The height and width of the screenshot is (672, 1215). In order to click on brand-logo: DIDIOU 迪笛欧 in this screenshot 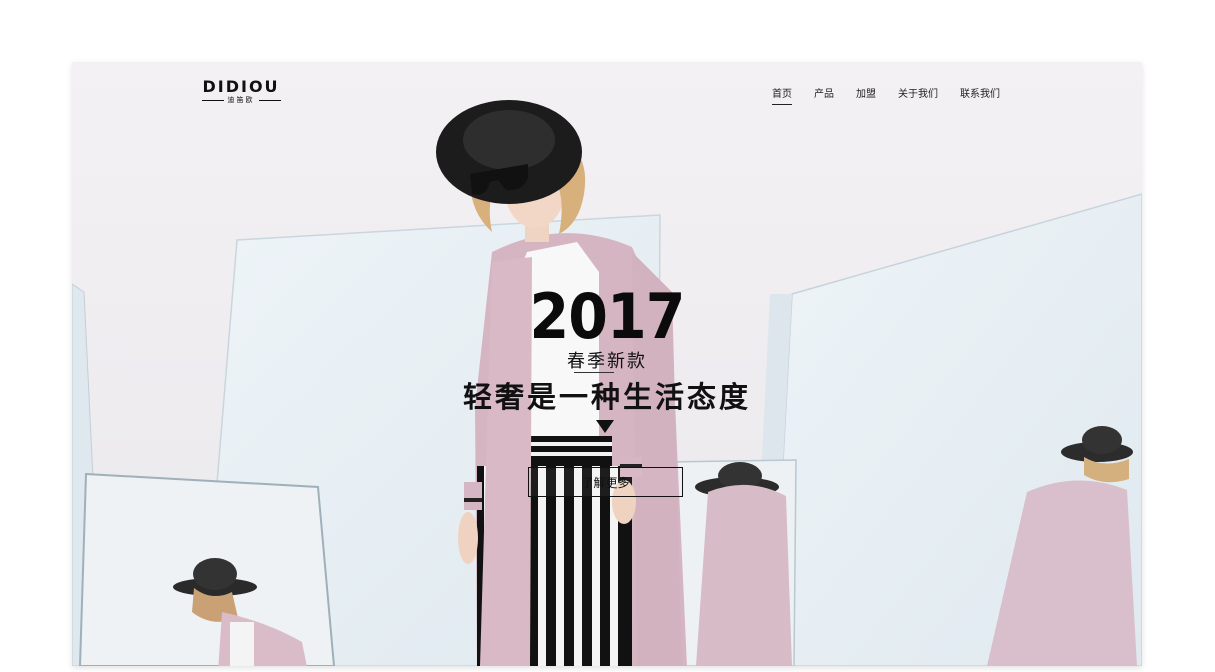, I will do `click(241, 92)`.